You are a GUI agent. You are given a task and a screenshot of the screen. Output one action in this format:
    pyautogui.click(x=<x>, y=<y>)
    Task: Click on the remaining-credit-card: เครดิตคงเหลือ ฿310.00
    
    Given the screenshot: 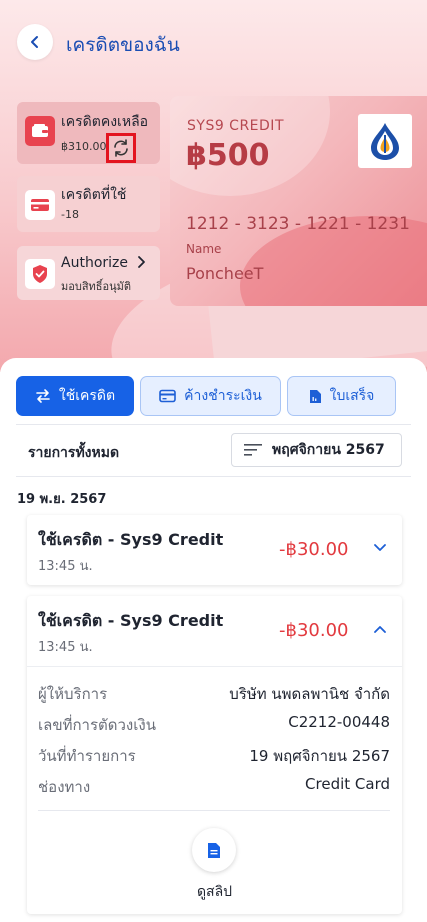 What is the action you would take?
    pyautogui.click(x=88, y=133)
    